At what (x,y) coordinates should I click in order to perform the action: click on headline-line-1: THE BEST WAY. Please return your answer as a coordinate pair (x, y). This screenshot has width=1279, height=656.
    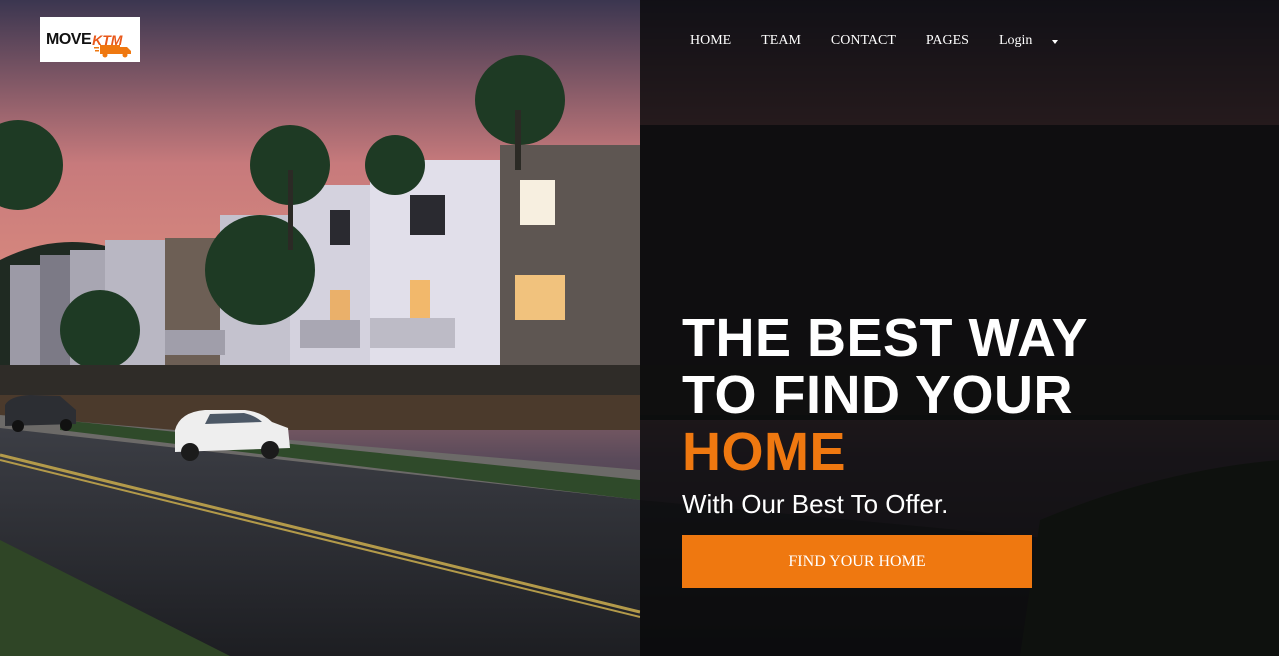
    Looking at the image, I should click on (885, 338).